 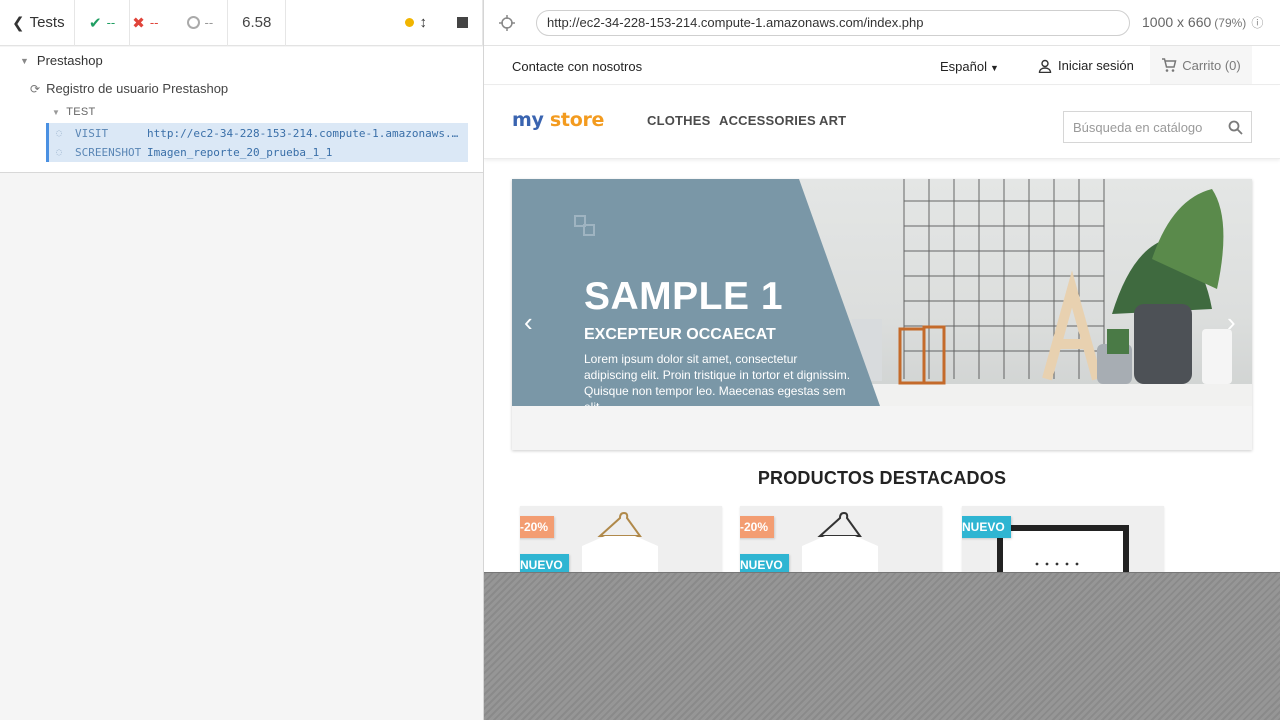 What do you see at coordinates (424, 22) in the screenshot?
I see `auto-scroll-icon: ↕` at bounding box center [424, 22].